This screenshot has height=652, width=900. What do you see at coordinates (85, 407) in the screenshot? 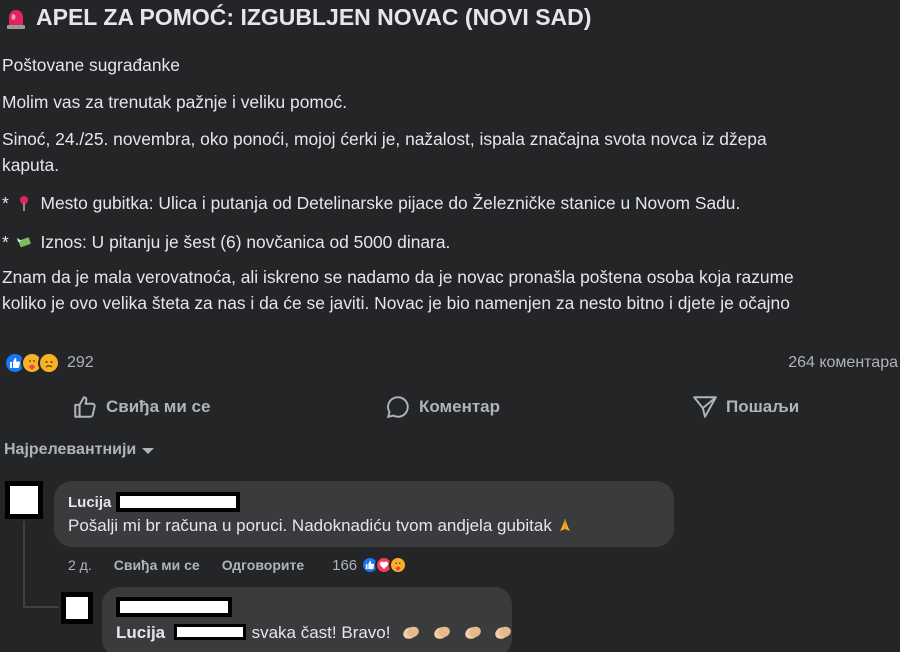
I see `thumbs-up-icon` at bounding box center [85, 407].